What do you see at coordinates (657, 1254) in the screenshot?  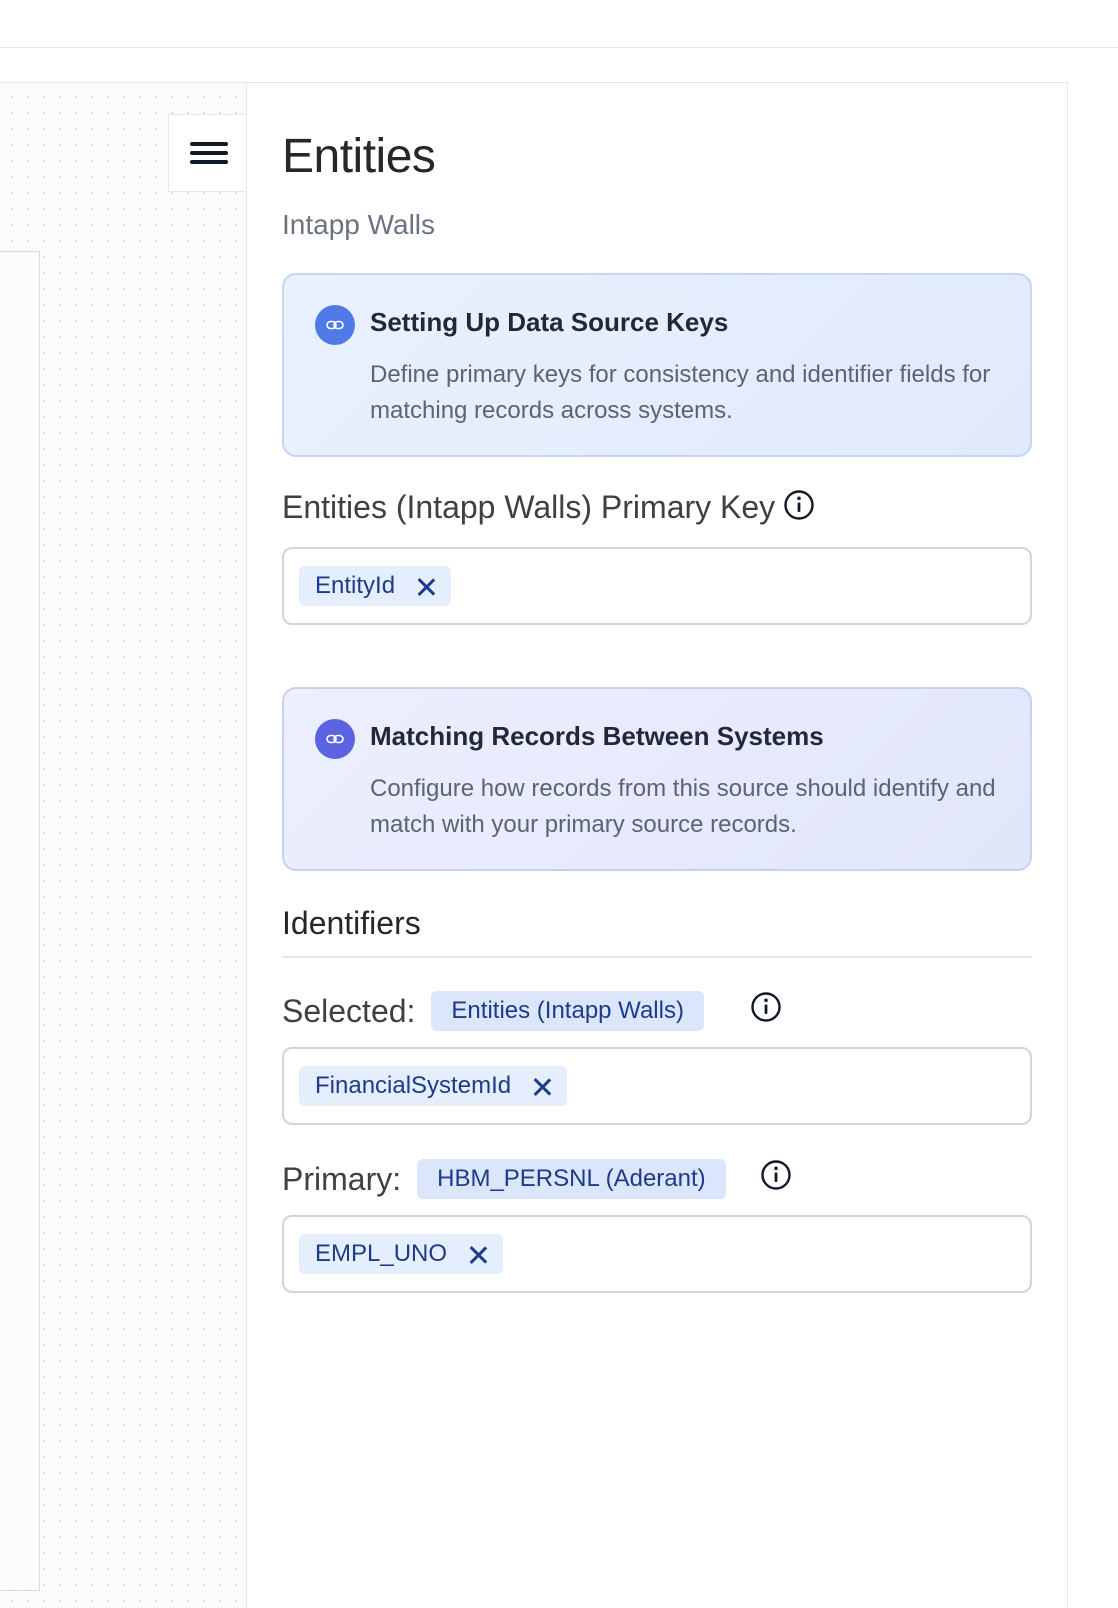 I see `primary-identifier-input: EMPL_UNO` at bounding box center [657, 1254].